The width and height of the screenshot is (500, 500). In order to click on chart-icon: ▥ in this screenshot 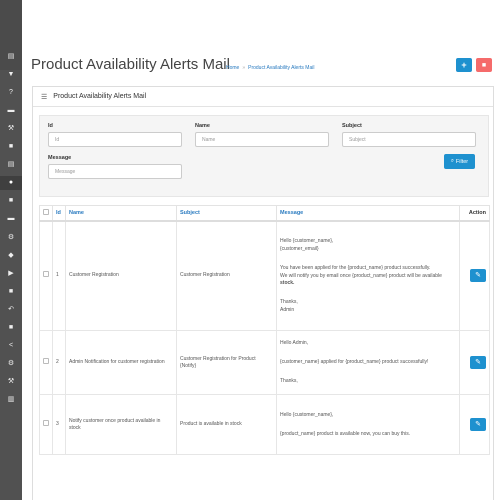, I will do `click(11, 400)`.